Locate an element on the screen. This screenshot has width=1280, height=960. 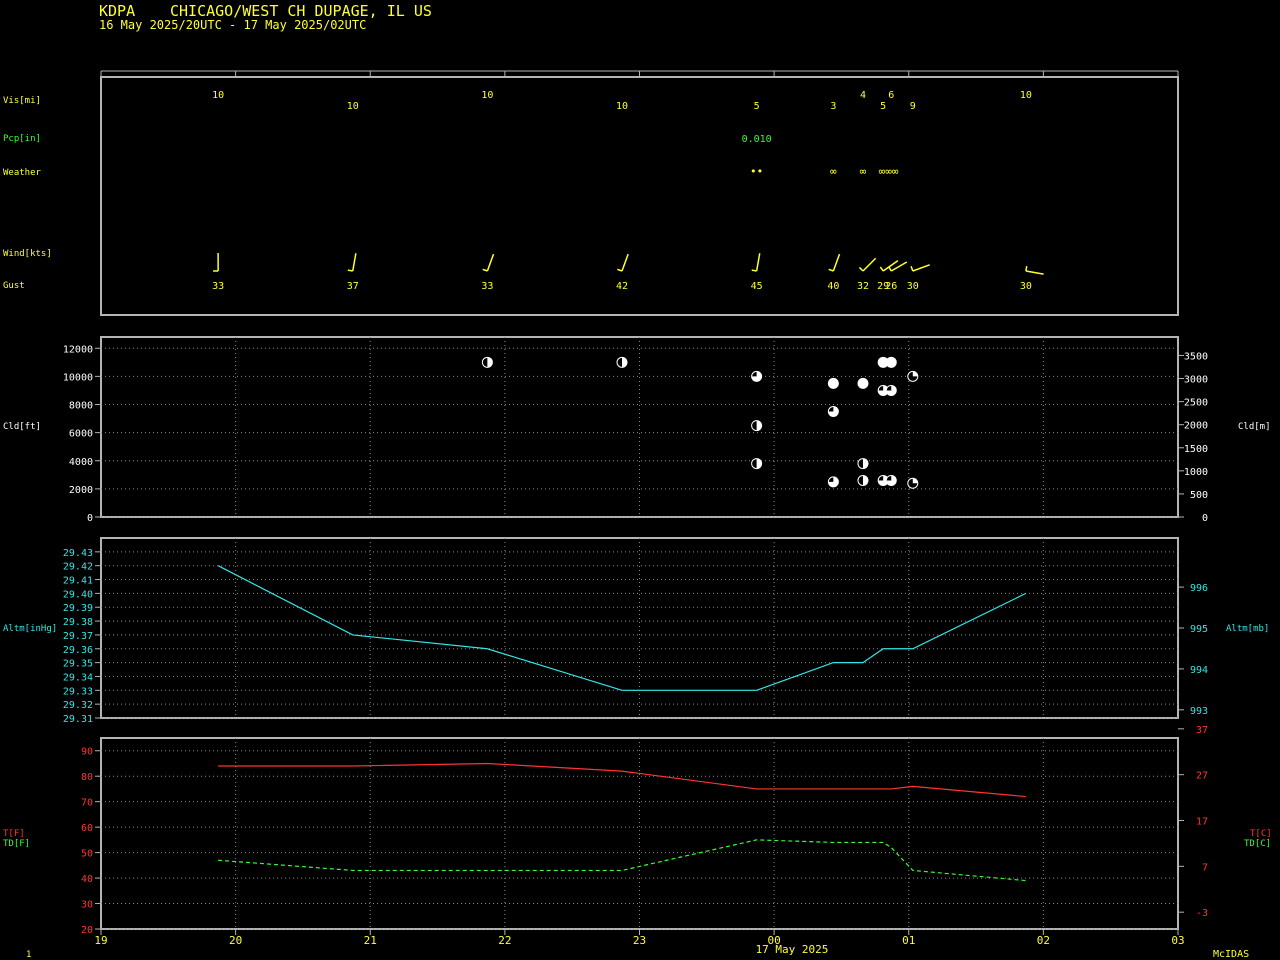
altm-left-label: Altm[inHg] is located at coordinates (30, 629).